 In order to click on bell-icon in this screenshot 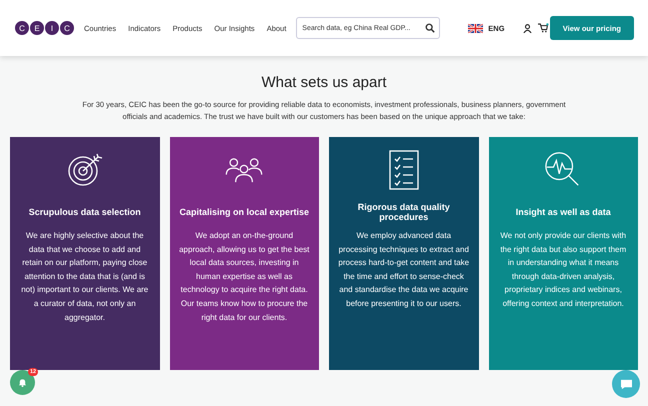, I will do `click(22, 382)`.